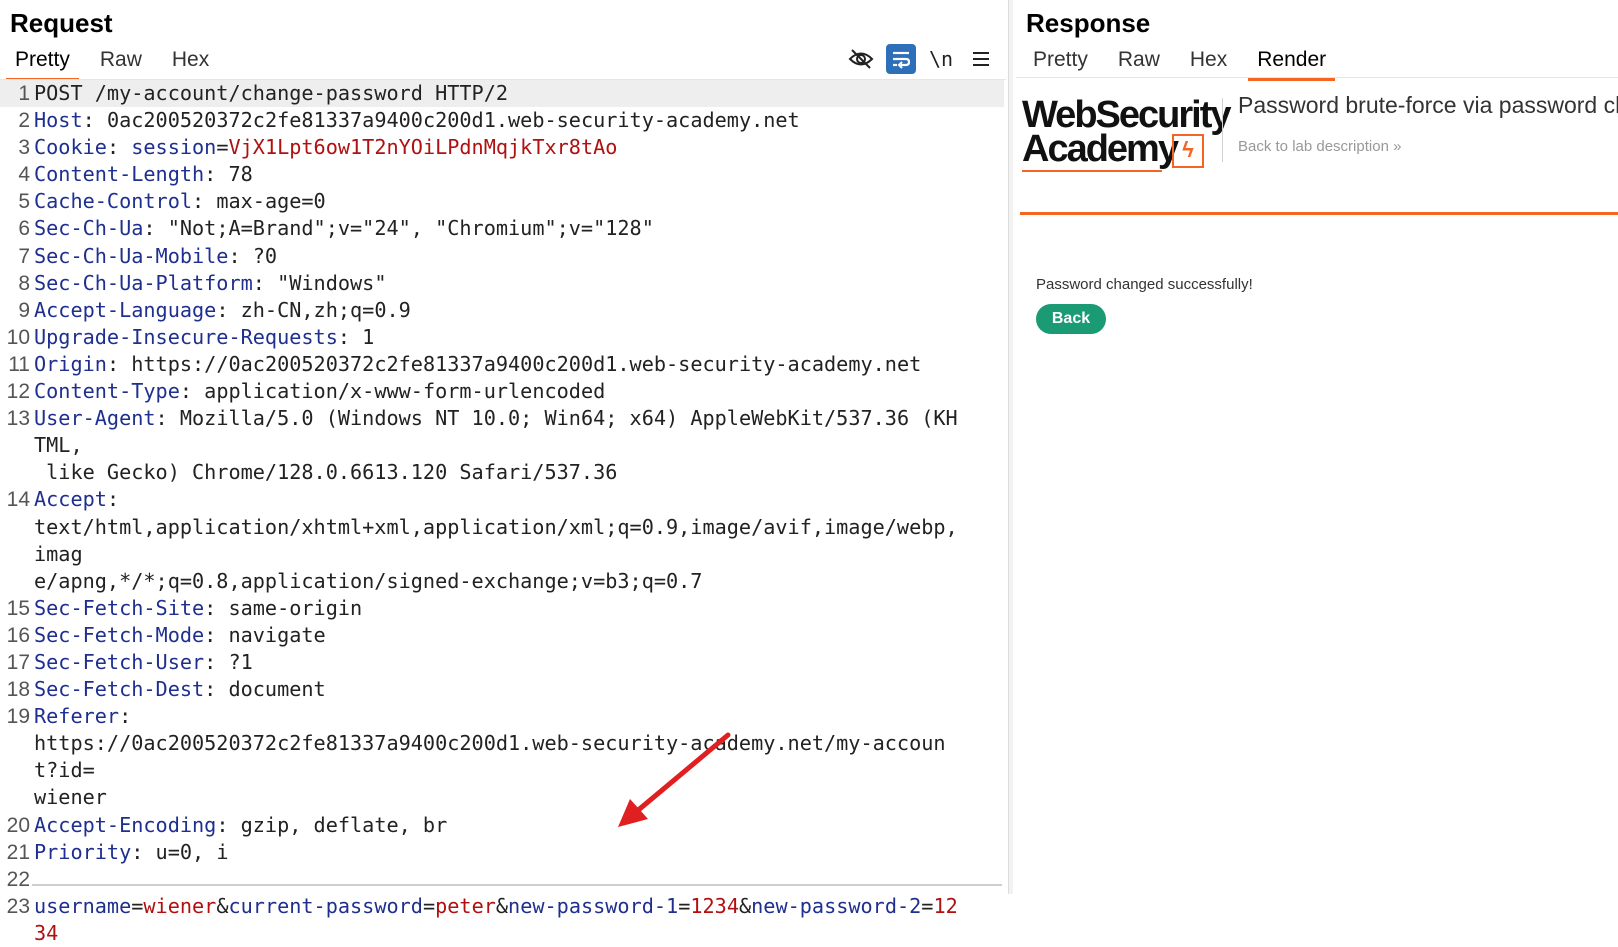 Image resolution: width=1618 pixels, height=947 pixels. I want to click on code-line: 19 Referer:, so click(69, 716).